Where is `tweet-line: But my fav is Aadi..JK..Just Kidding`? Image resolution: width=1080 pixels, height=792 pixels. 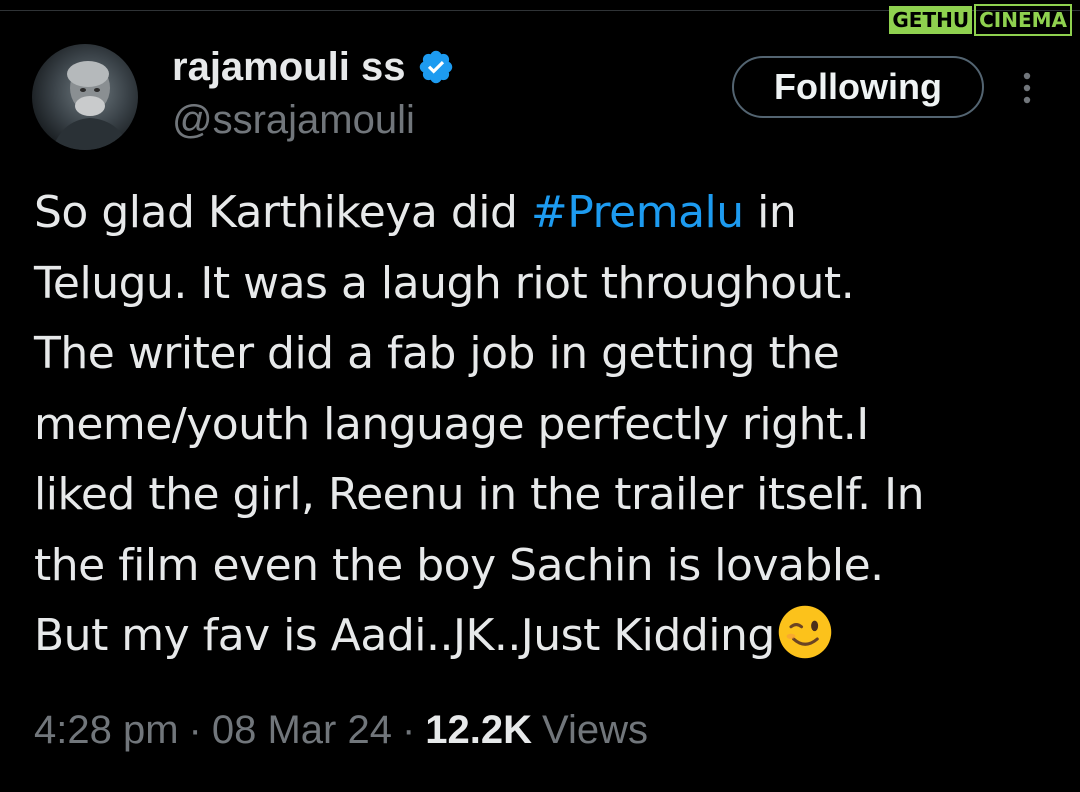
tweet-line: But my fav is Aadi..JK..Just Kidding is located at coordinates (549, 636).